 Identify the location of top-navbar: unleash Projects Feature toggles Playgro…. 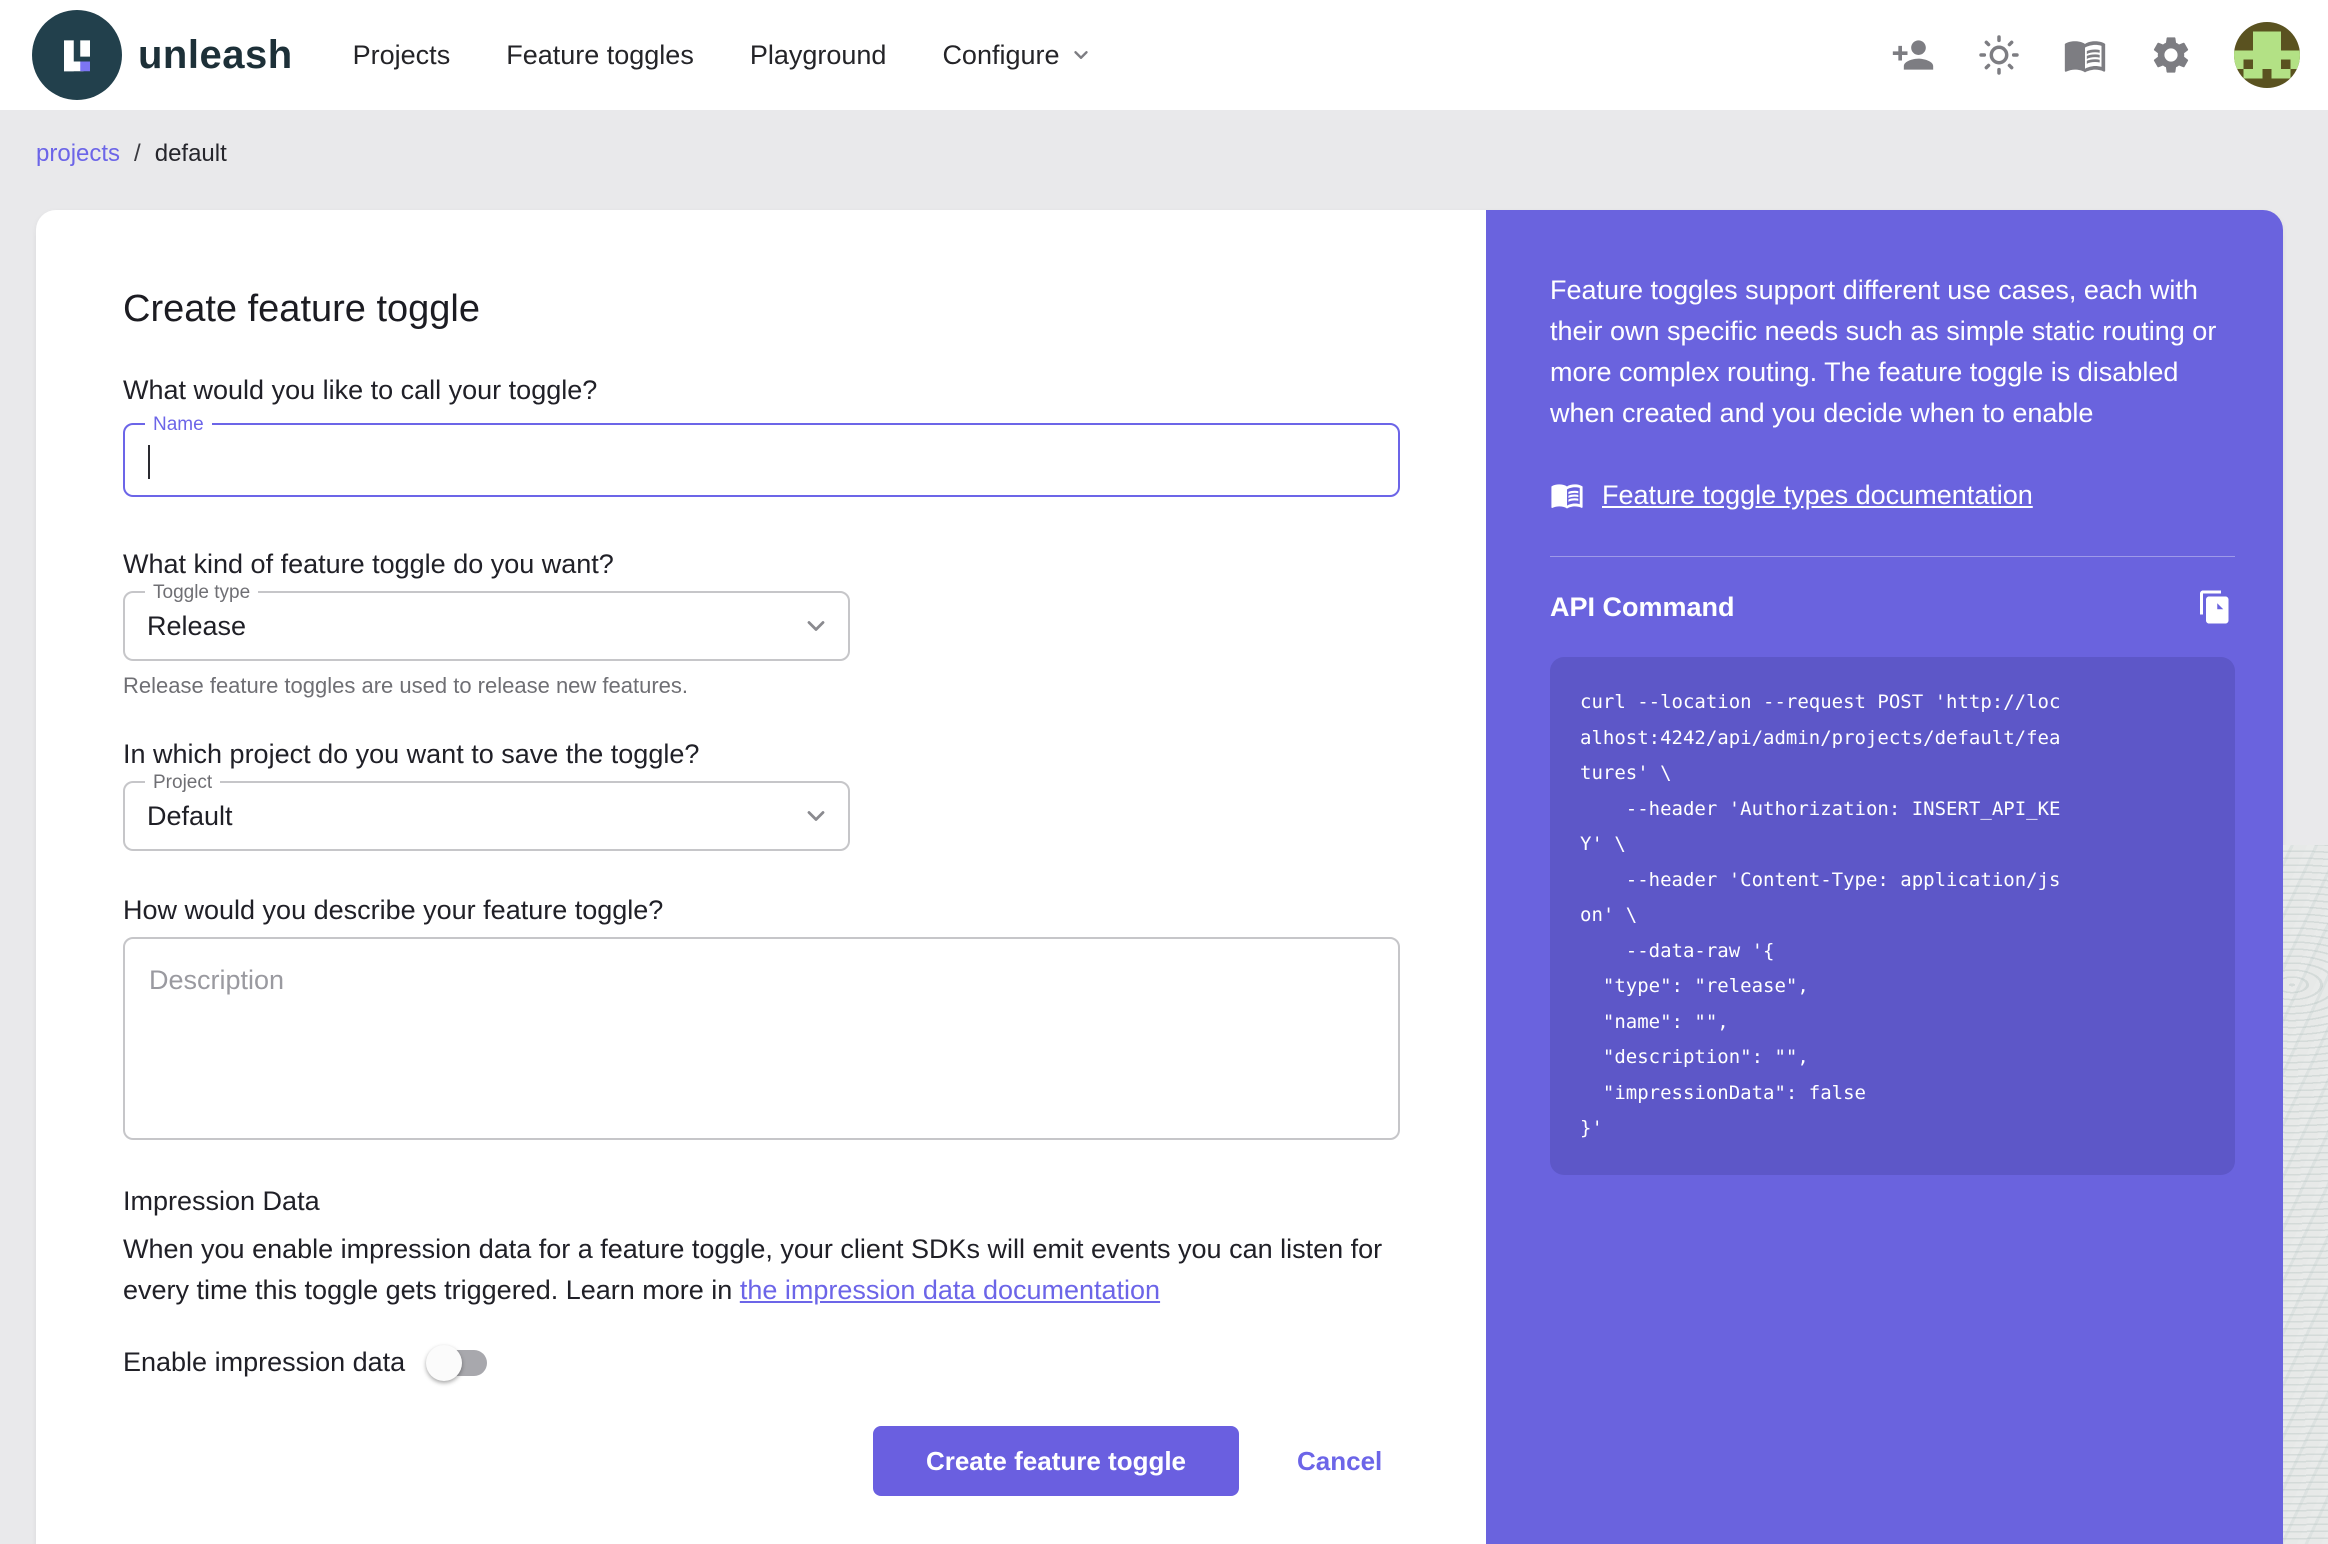
(1164, 55).